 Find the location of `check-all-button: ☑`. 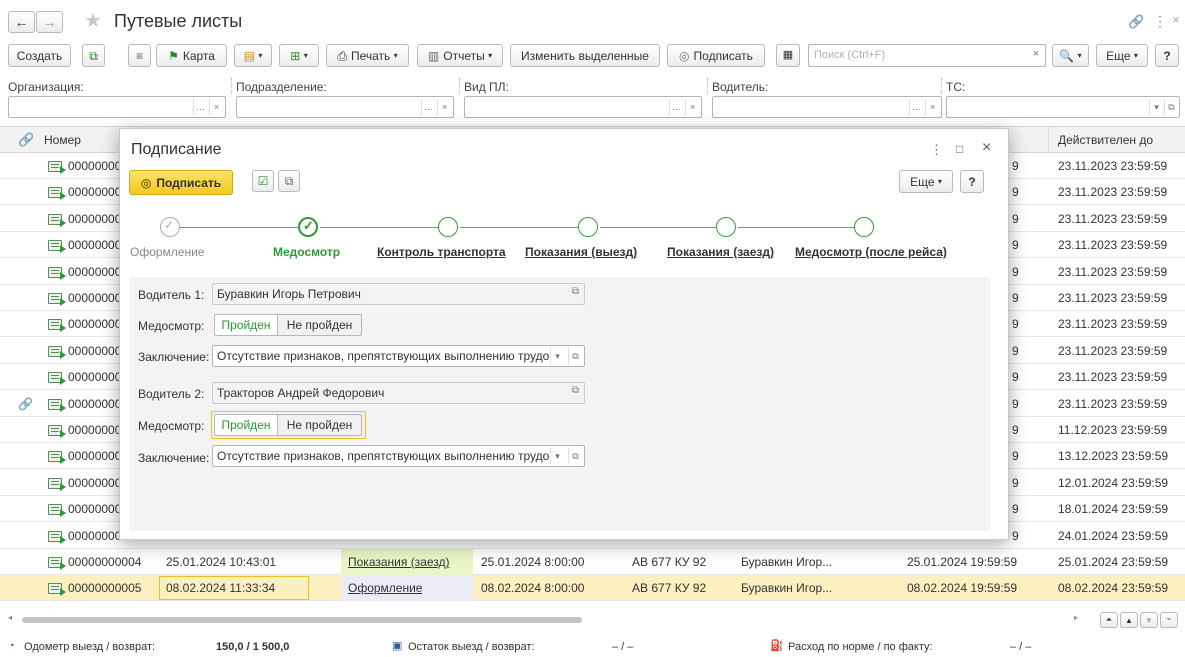

check-all-button: ☑ is located at coordinates (263, 181).